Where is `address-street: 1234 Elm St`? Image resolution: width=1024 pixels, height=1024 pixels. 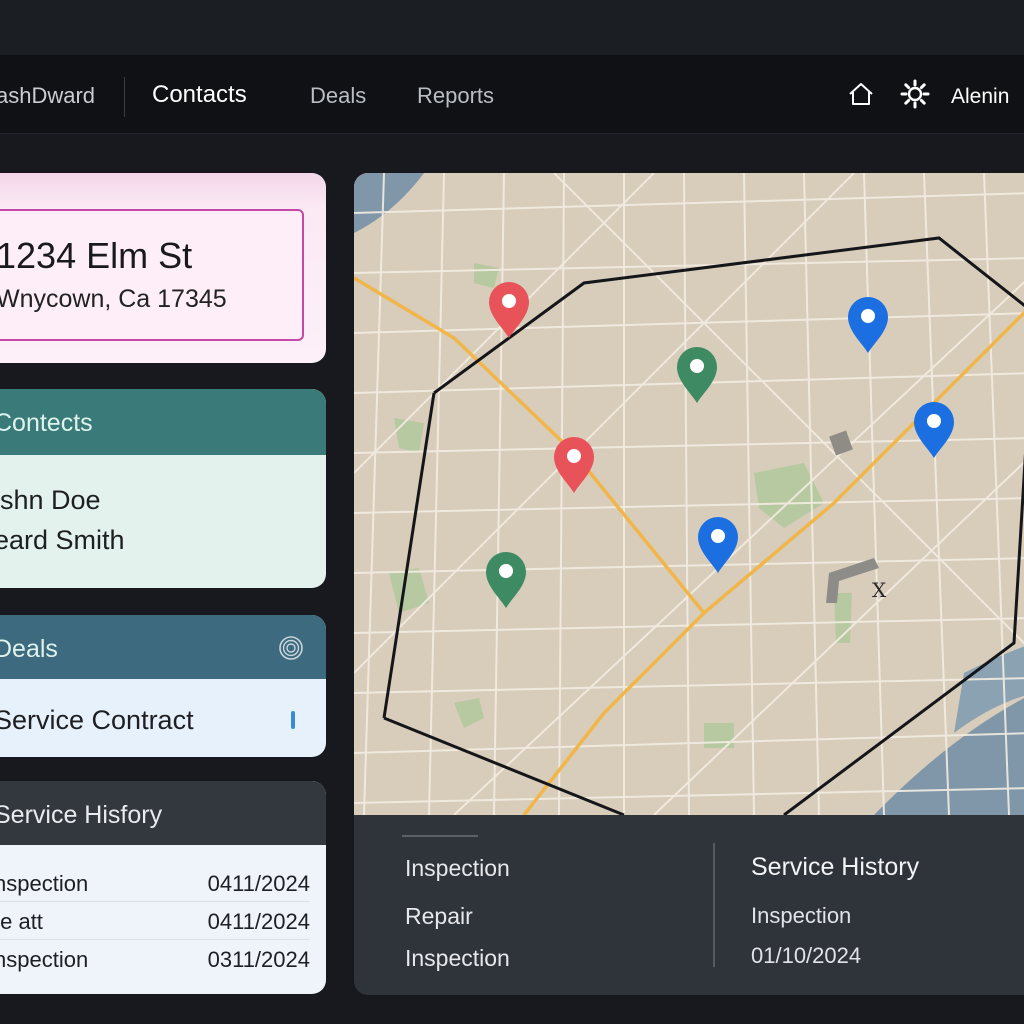 address-street: 1234 Elm St is located at coordinates (96, 255).